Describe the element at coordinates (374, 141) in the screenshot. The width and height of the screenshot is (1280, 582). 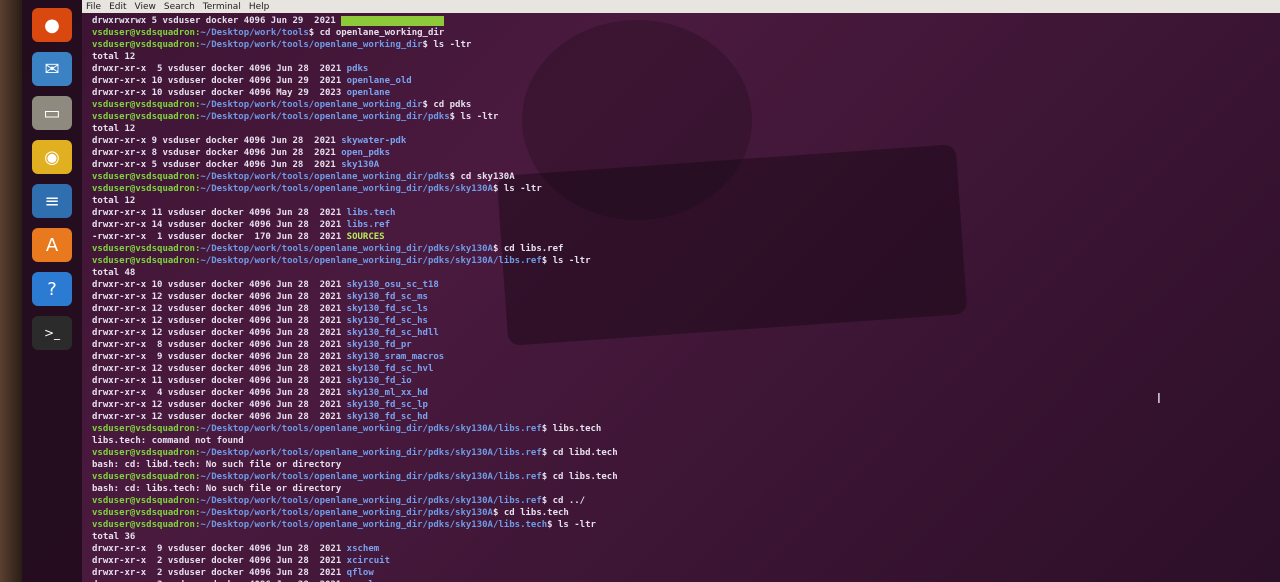
I see `terminal-text-dir: skywater-pdk` at that location.